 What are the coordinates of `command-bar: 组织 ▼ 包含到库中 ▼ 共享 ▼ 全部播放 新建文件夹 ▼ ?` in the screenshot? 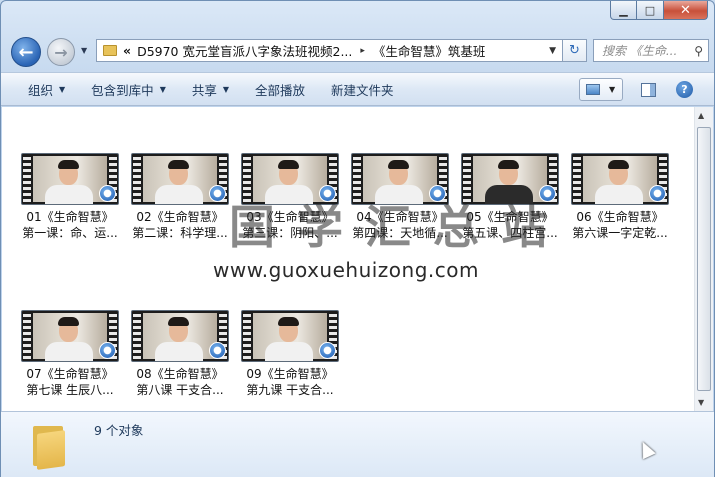 It's located at (357, 89).